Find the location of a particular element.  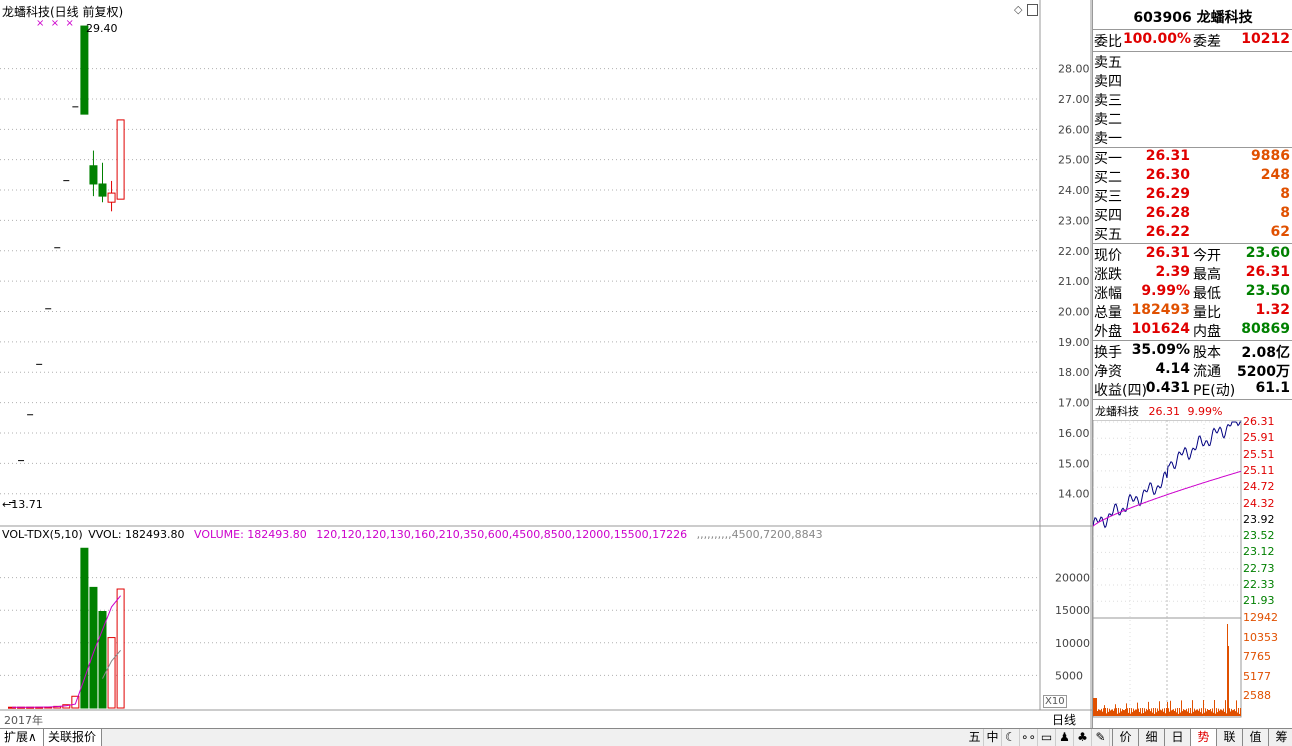

intraday-price-tick: 25.11 is located at coordinates (1259, 470).